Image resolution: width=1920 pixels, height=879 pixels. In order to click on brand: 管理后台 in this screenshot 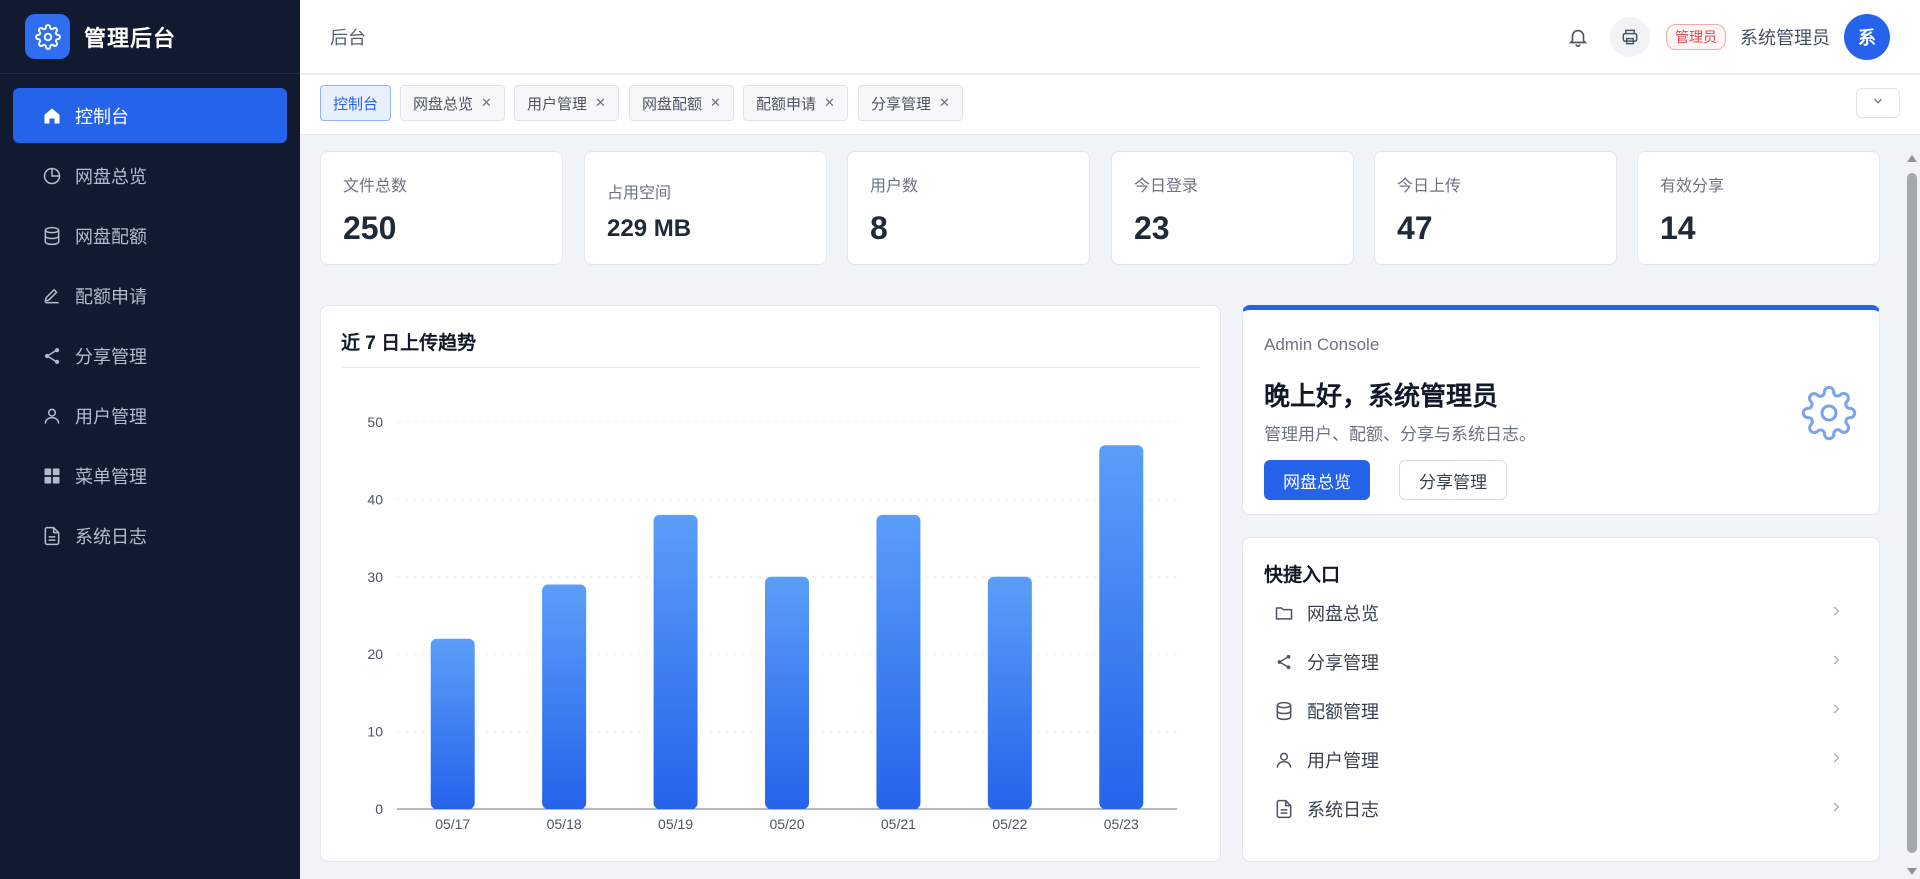, I will do `click(150, 37)`.